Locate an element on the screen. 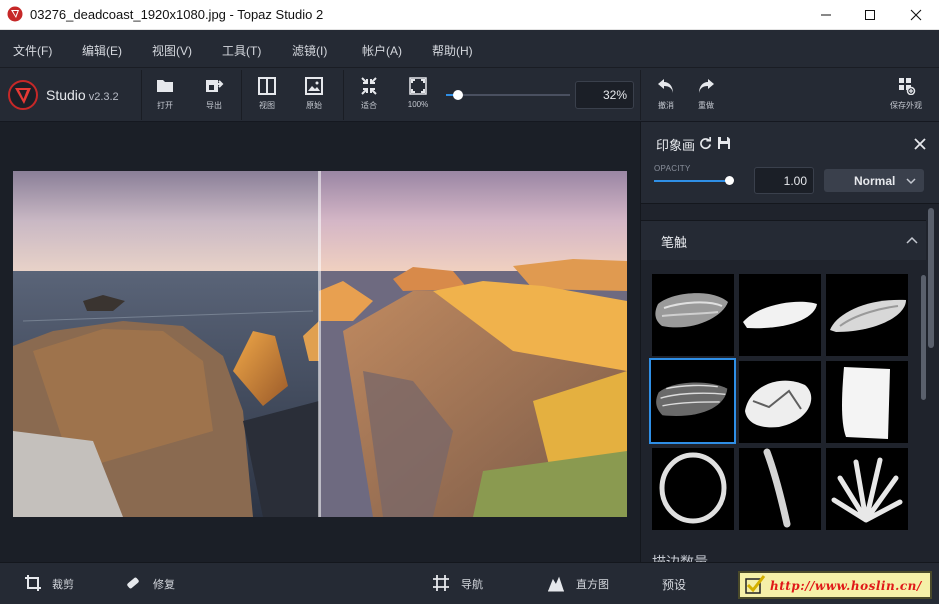 Image resolution: width=939 pixels, height=604 pixels. topaz-app-icon is located at coordinates (15, 14).